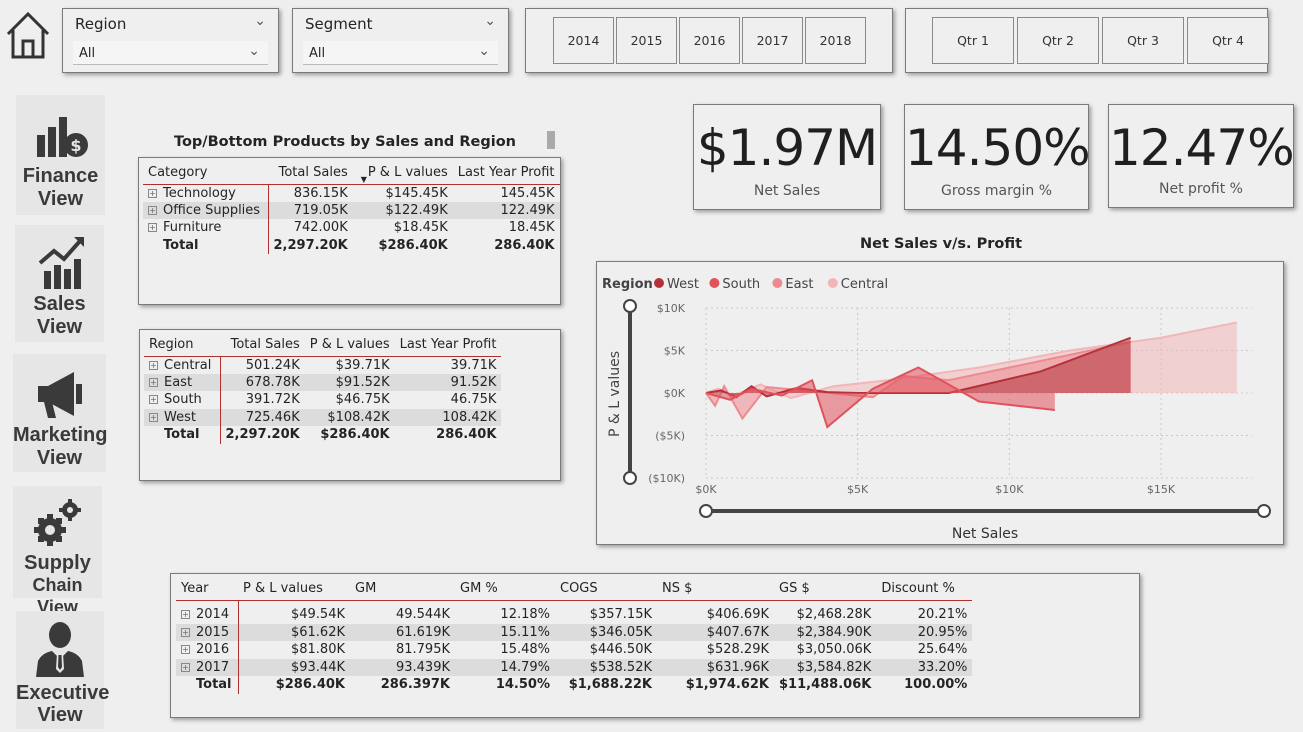 The height and width of the screenshot is (732, 1303). Describe the element at coordinates (835, 40) in the screenshot. I see `year-button-2018: 2018` at that location.